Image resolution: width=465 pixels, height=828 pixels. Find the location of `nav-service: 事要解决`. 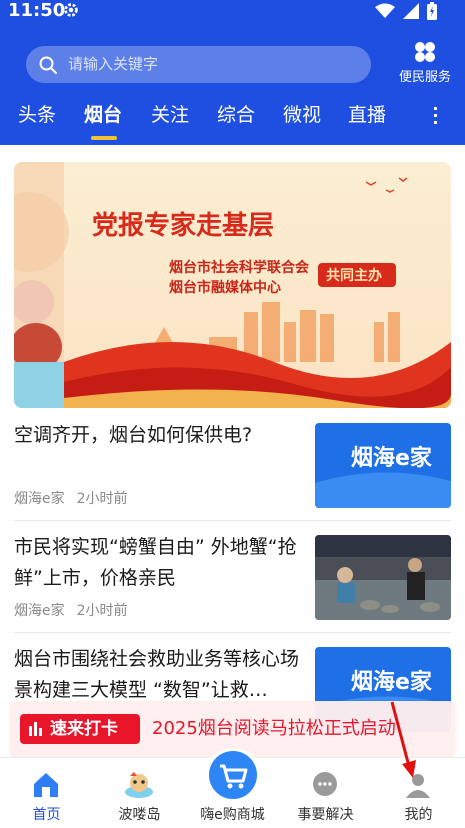

nav-service: 事要解决 is located at coordinates (325, 793).